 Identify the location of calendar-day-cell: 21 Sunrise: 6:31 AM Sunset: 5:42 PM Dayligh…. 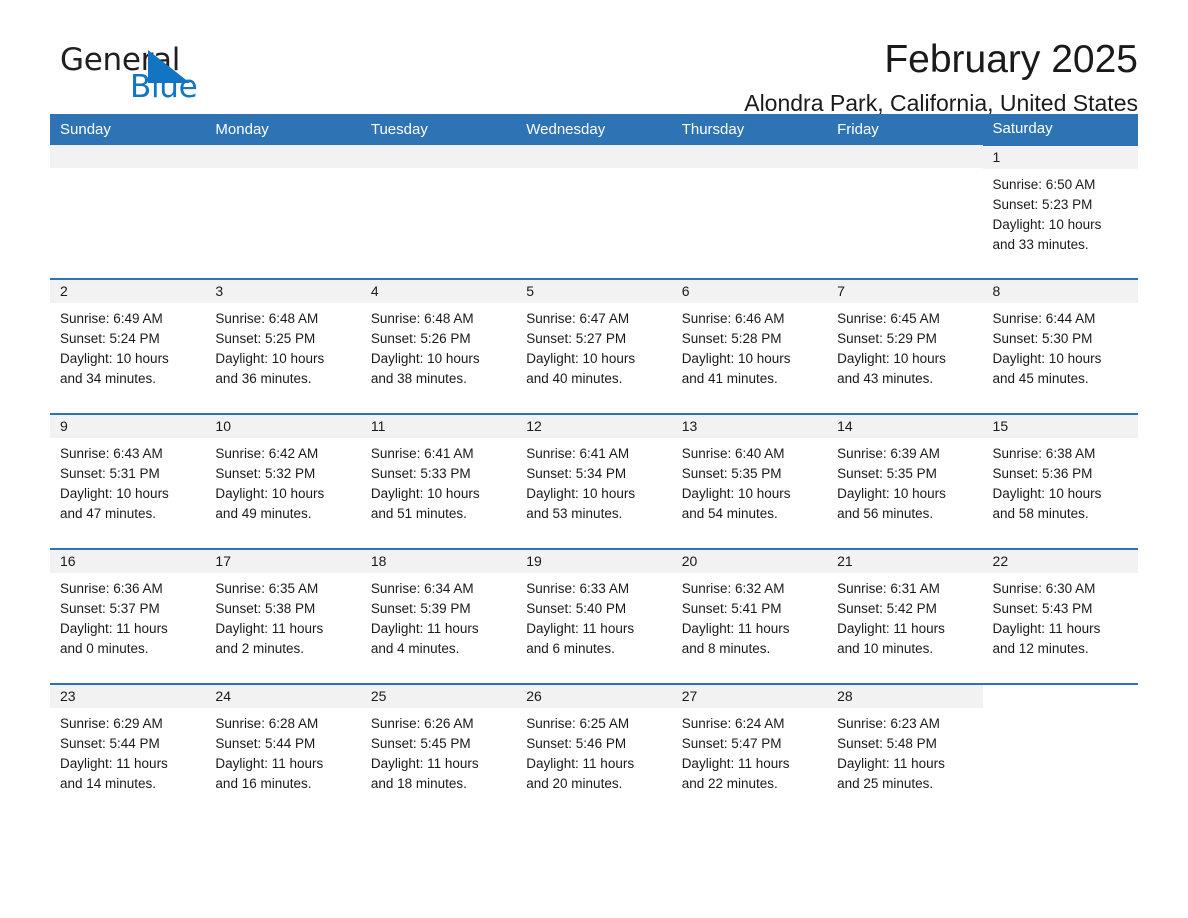
(905, 616).